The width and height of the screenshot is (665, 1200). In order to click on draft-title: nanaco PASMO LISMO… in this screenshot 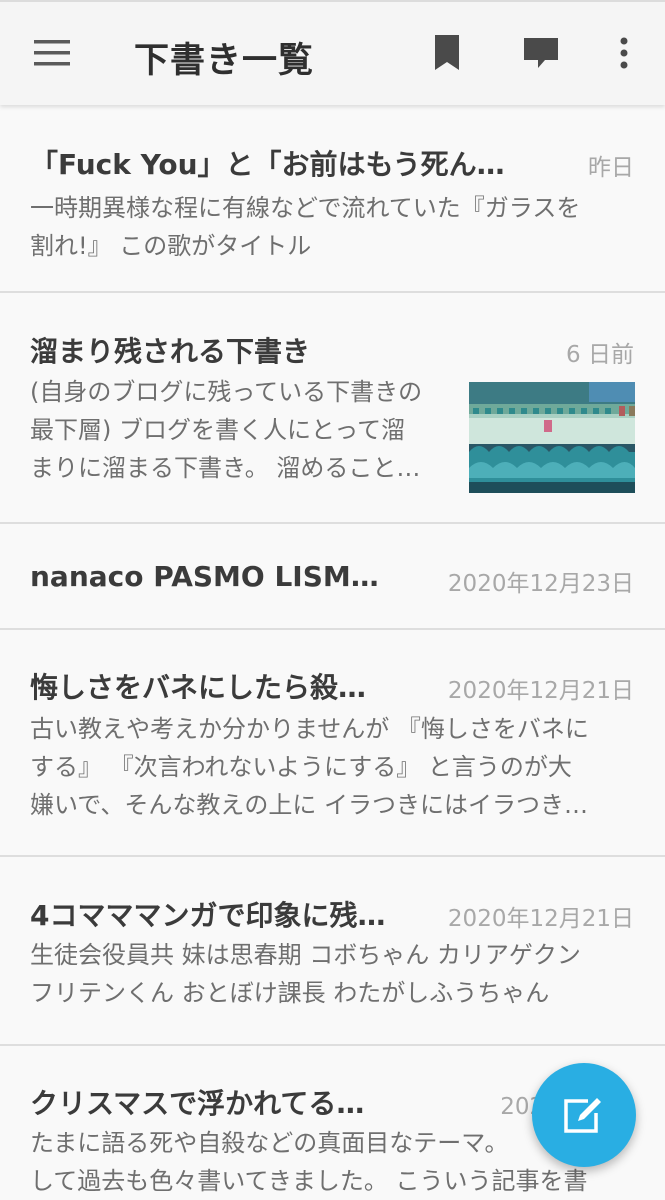, I will do `click(215, 576)`.